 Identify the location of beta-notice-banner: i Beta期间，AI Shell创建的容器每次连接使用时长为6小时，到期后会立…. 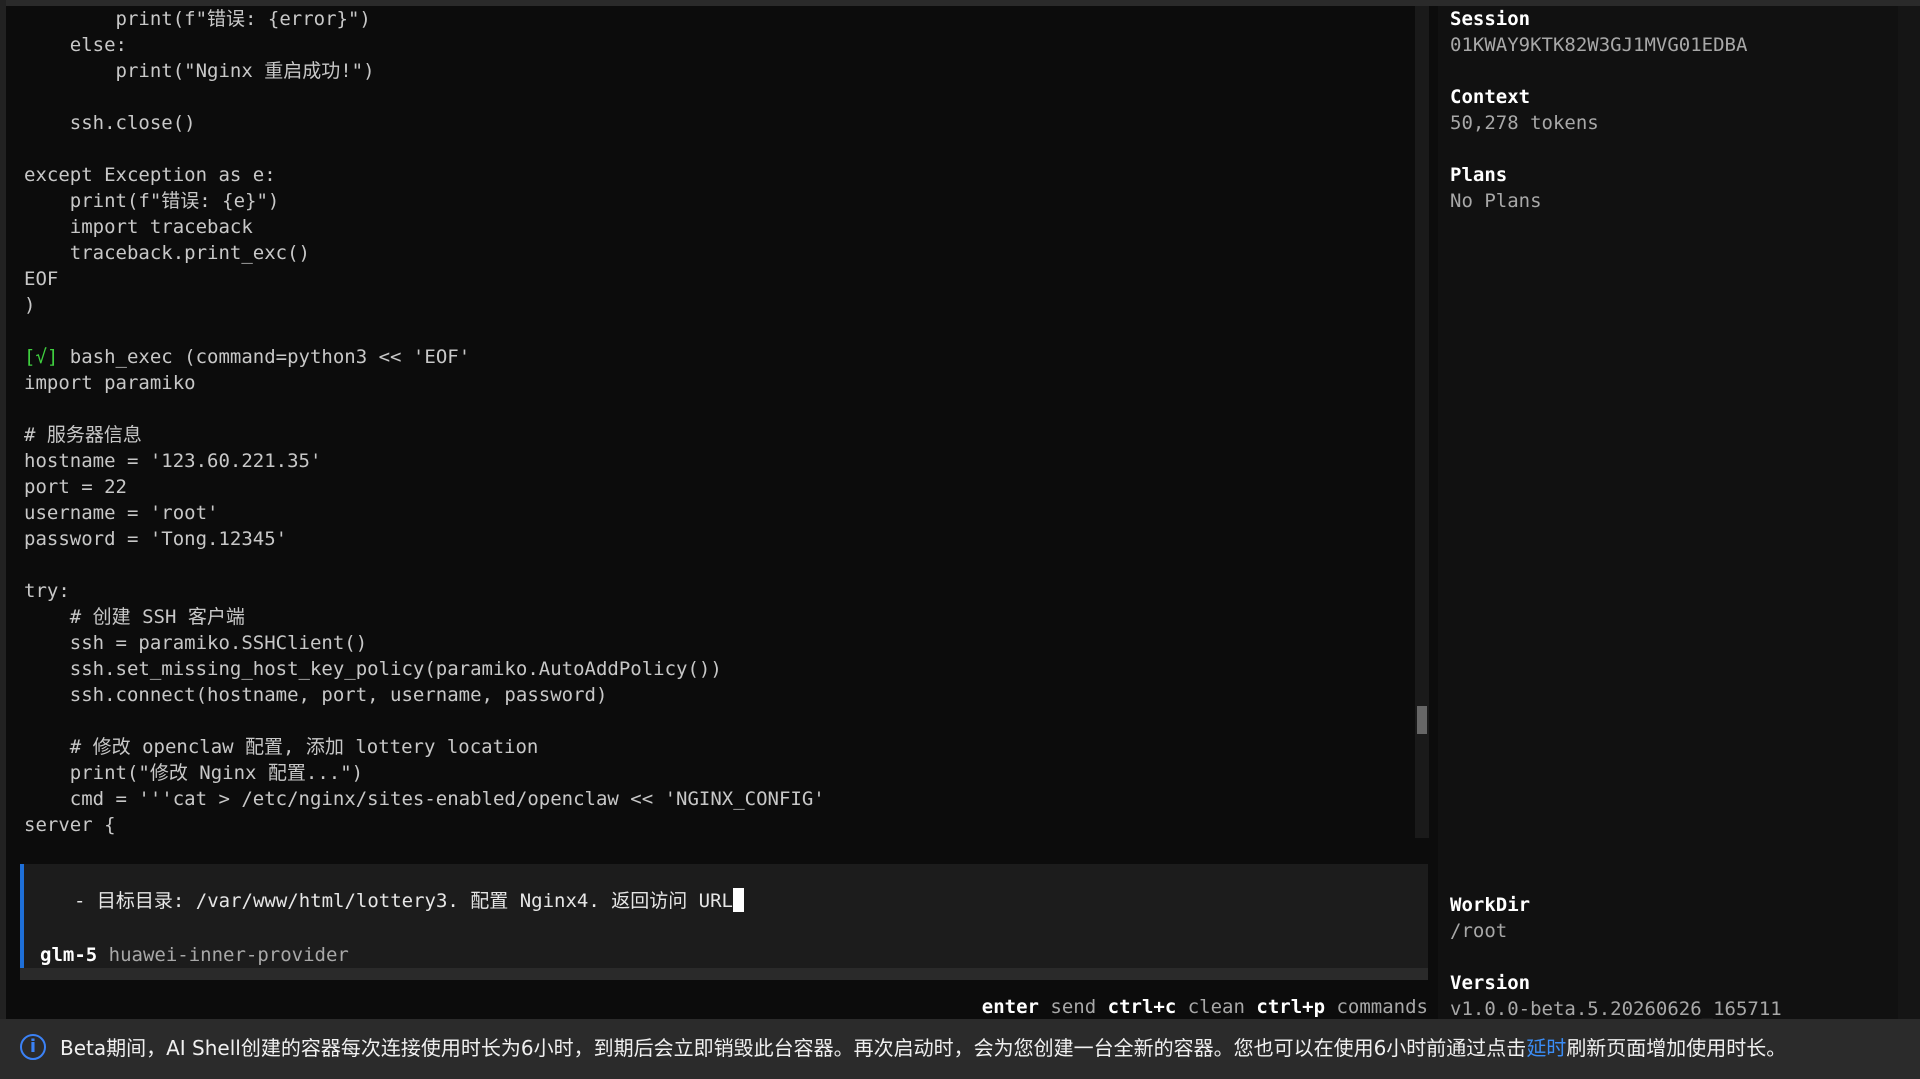
(960, 1049).